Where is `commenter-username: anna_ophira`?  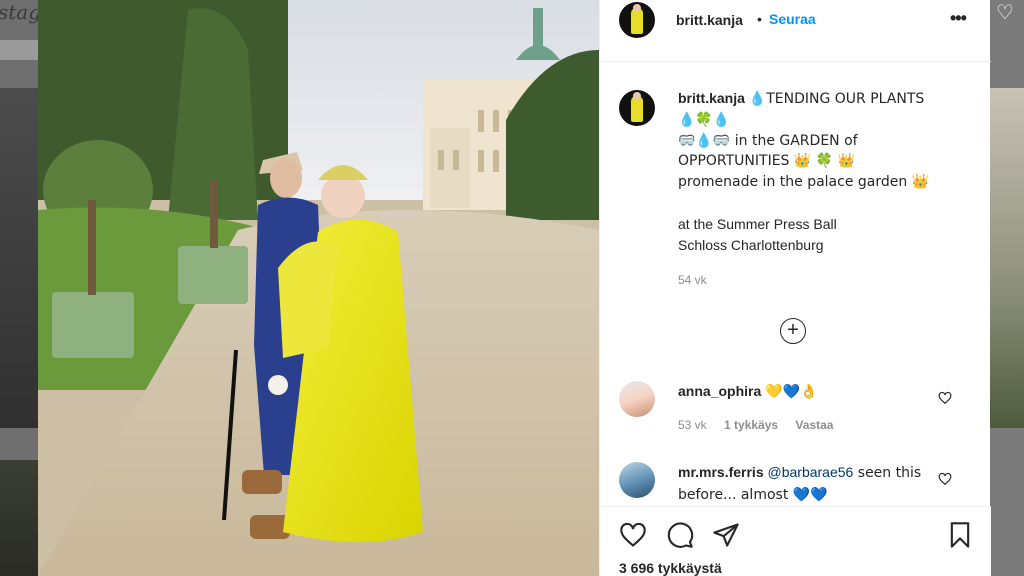 commenter-username: anna_ophira is located at coordinates (719, 391).